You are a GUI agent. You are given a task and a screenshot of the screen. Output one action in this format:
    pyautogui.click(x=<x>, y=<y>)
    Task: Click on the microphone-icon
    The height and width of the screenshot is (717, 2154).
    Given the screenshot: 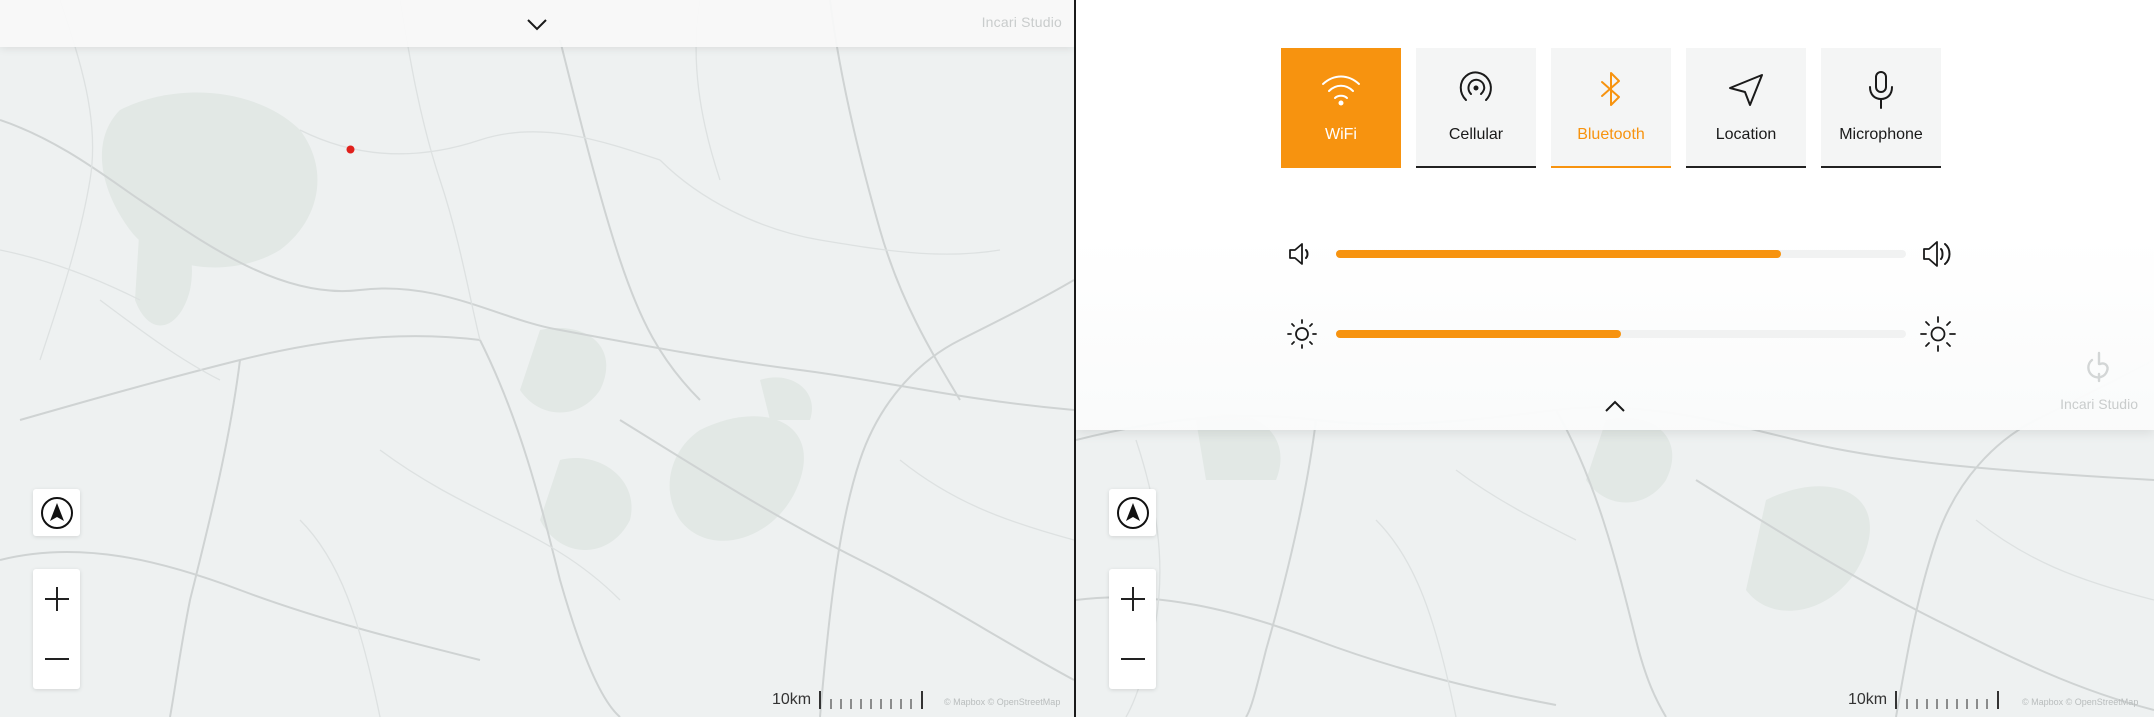 What is the action you would take?
    pyautogui.click(x=1881, y=90)
    